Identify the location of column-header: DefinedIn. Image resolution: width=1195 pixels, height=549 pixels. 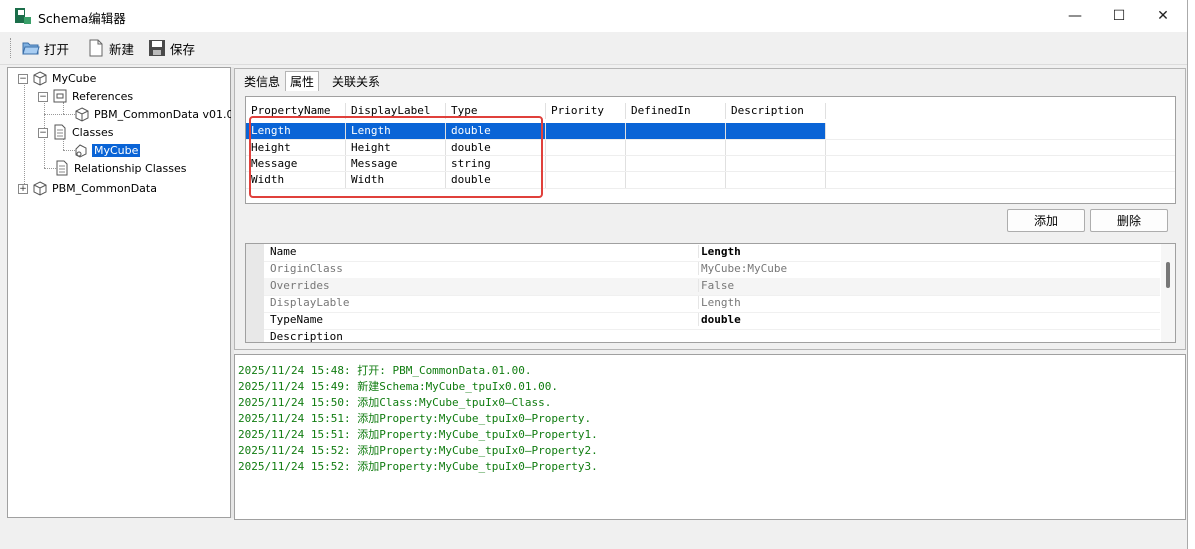
(676, 111).